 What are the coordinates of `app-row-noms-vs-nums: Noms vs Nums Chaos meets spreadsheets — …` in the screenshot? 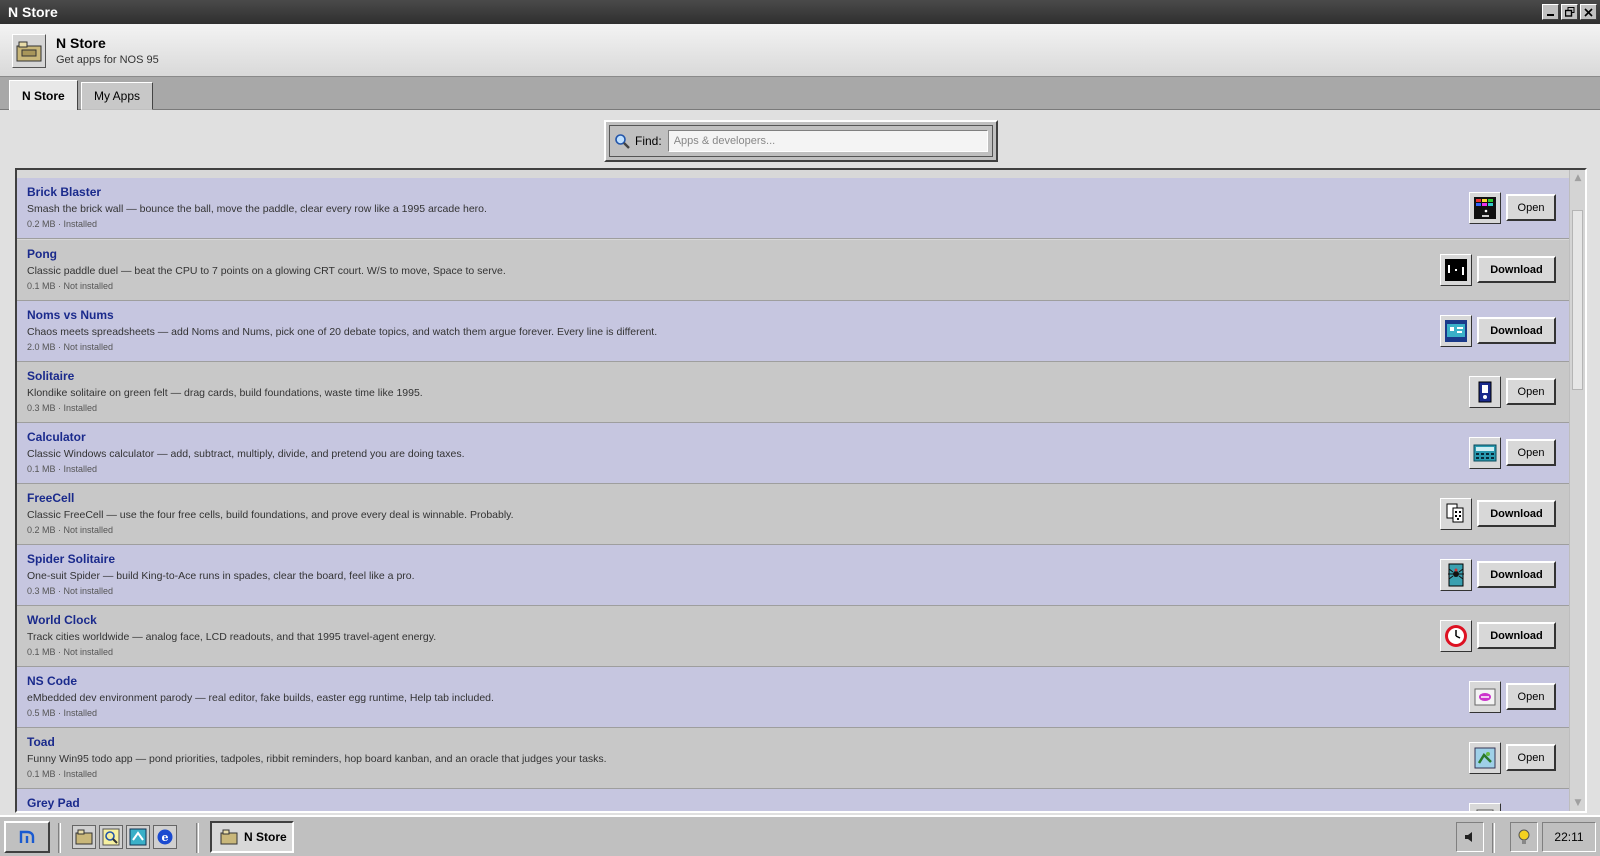 It's located at (793, 331).